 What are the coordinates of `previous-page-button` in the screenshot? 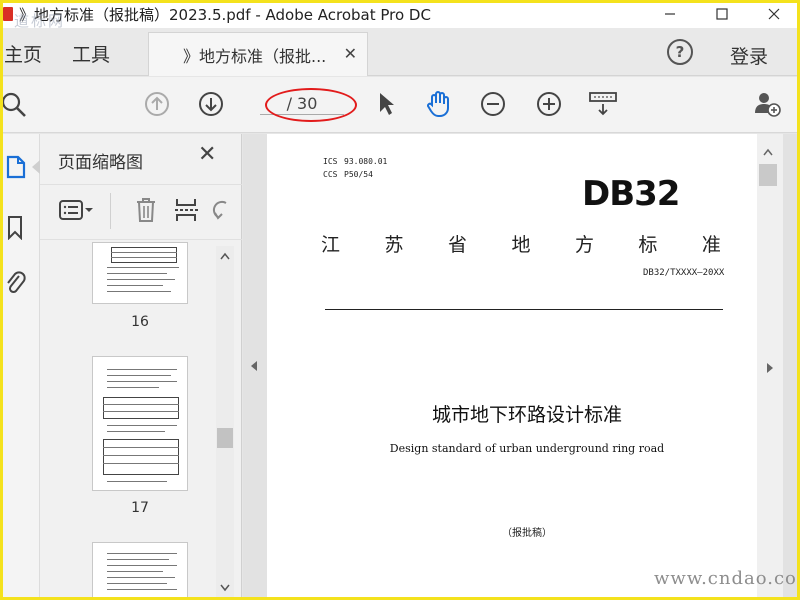 It's located at (157, 104).